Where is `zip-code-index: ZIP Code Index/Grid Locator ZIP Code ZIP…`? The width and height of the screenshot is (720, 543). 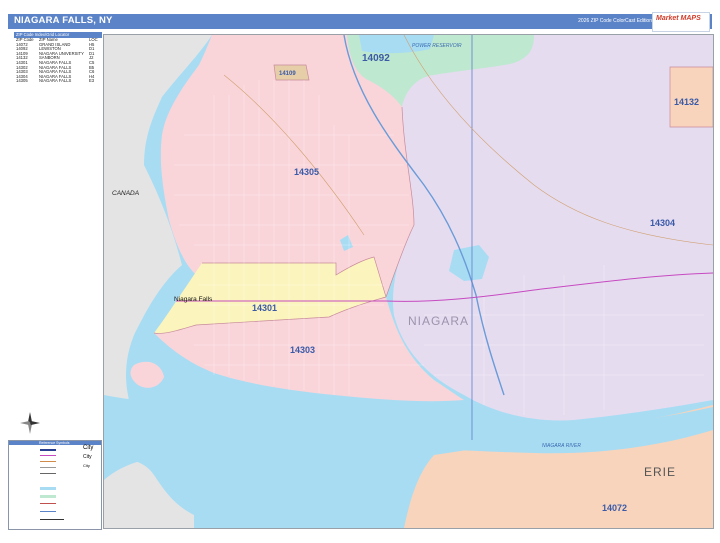 zip-code-index: ZIP Code Index/Grid Locator ZIP Code ZIP… is located at coordinates (58, 58).